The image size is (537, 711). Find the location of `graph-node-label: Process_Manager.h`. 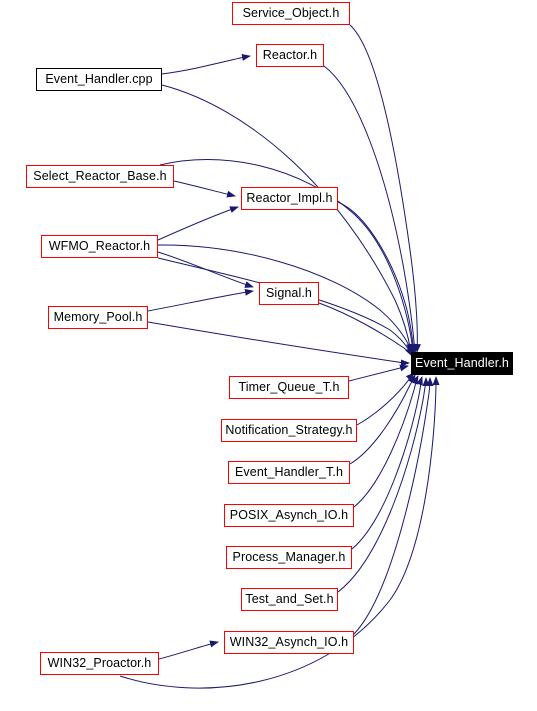

graph-node-label: Process_Manager.h is located at coordinates (289, 557).